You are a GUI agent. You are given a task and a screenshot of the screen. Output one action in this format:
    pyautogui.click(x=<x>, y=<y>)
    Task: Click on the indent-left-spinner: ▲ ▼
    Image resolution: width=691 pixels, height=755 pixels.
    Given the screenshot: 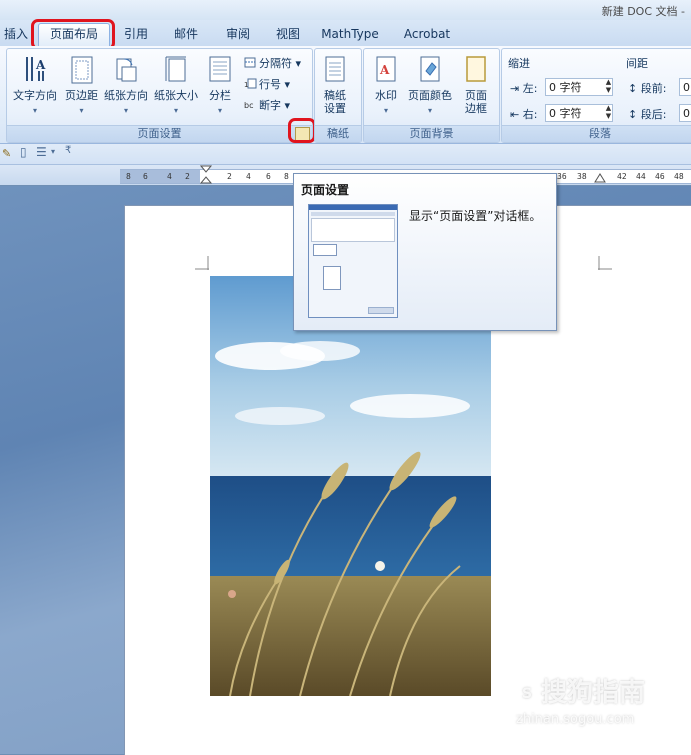 What is the action you would take?
    pyautogui.click(x=608, y=87)
    